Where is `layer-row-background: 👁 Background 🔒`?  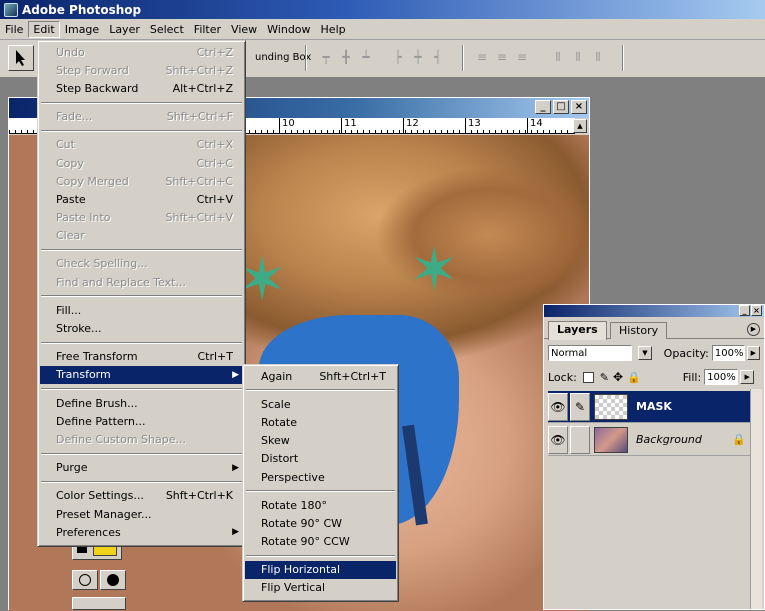
layer-row-background: 👁 Background 🔒 is located at coordinates (651, 440).